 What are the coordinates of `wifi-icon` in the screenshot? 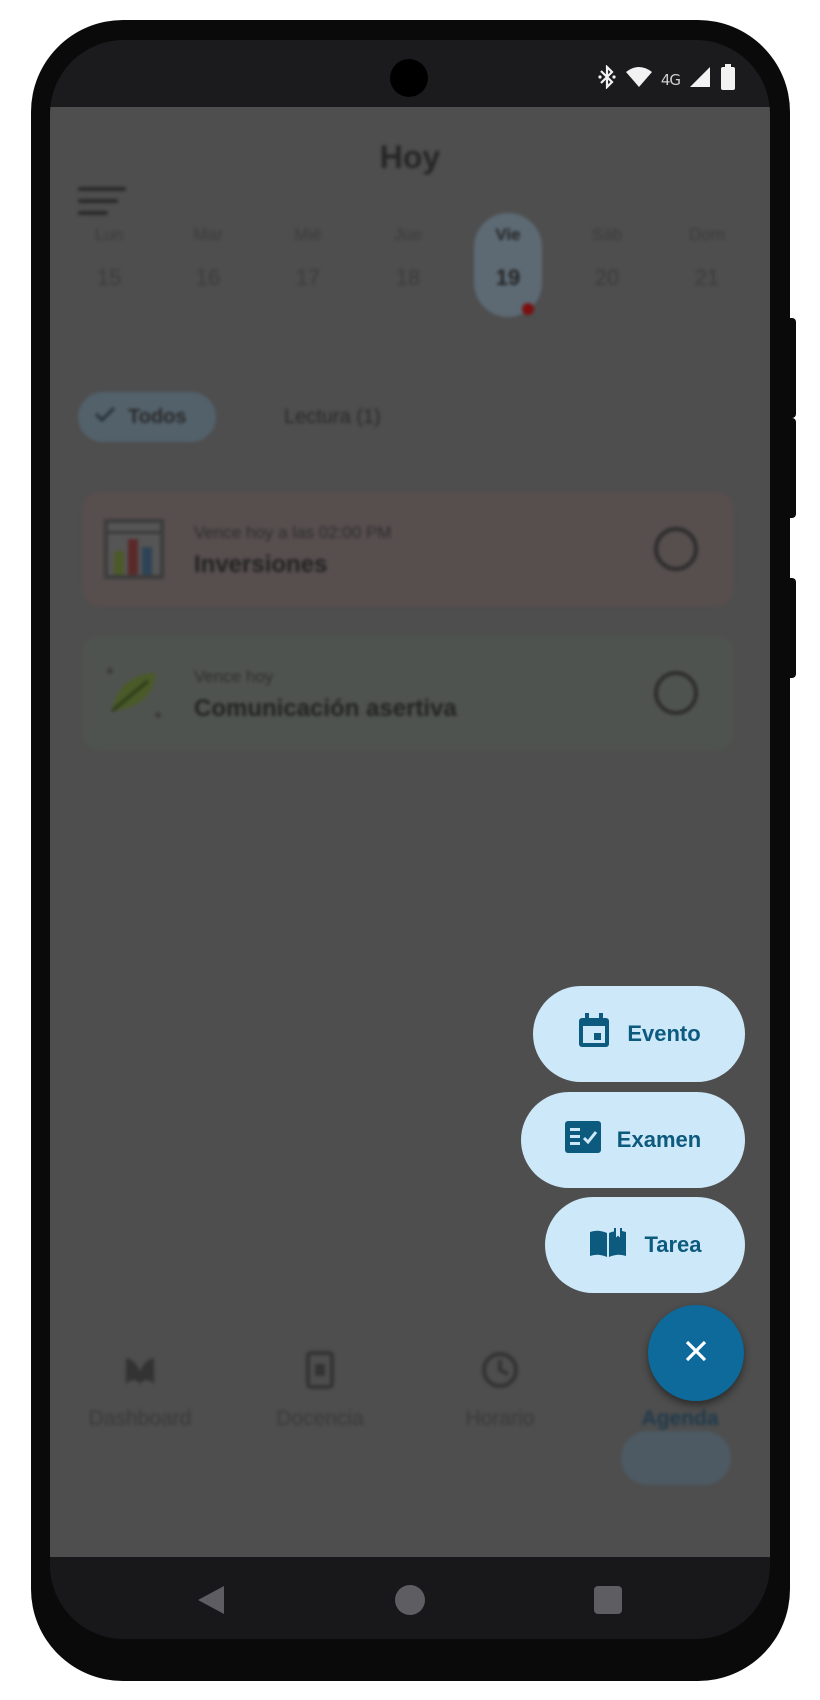 It's located at (639, 79).